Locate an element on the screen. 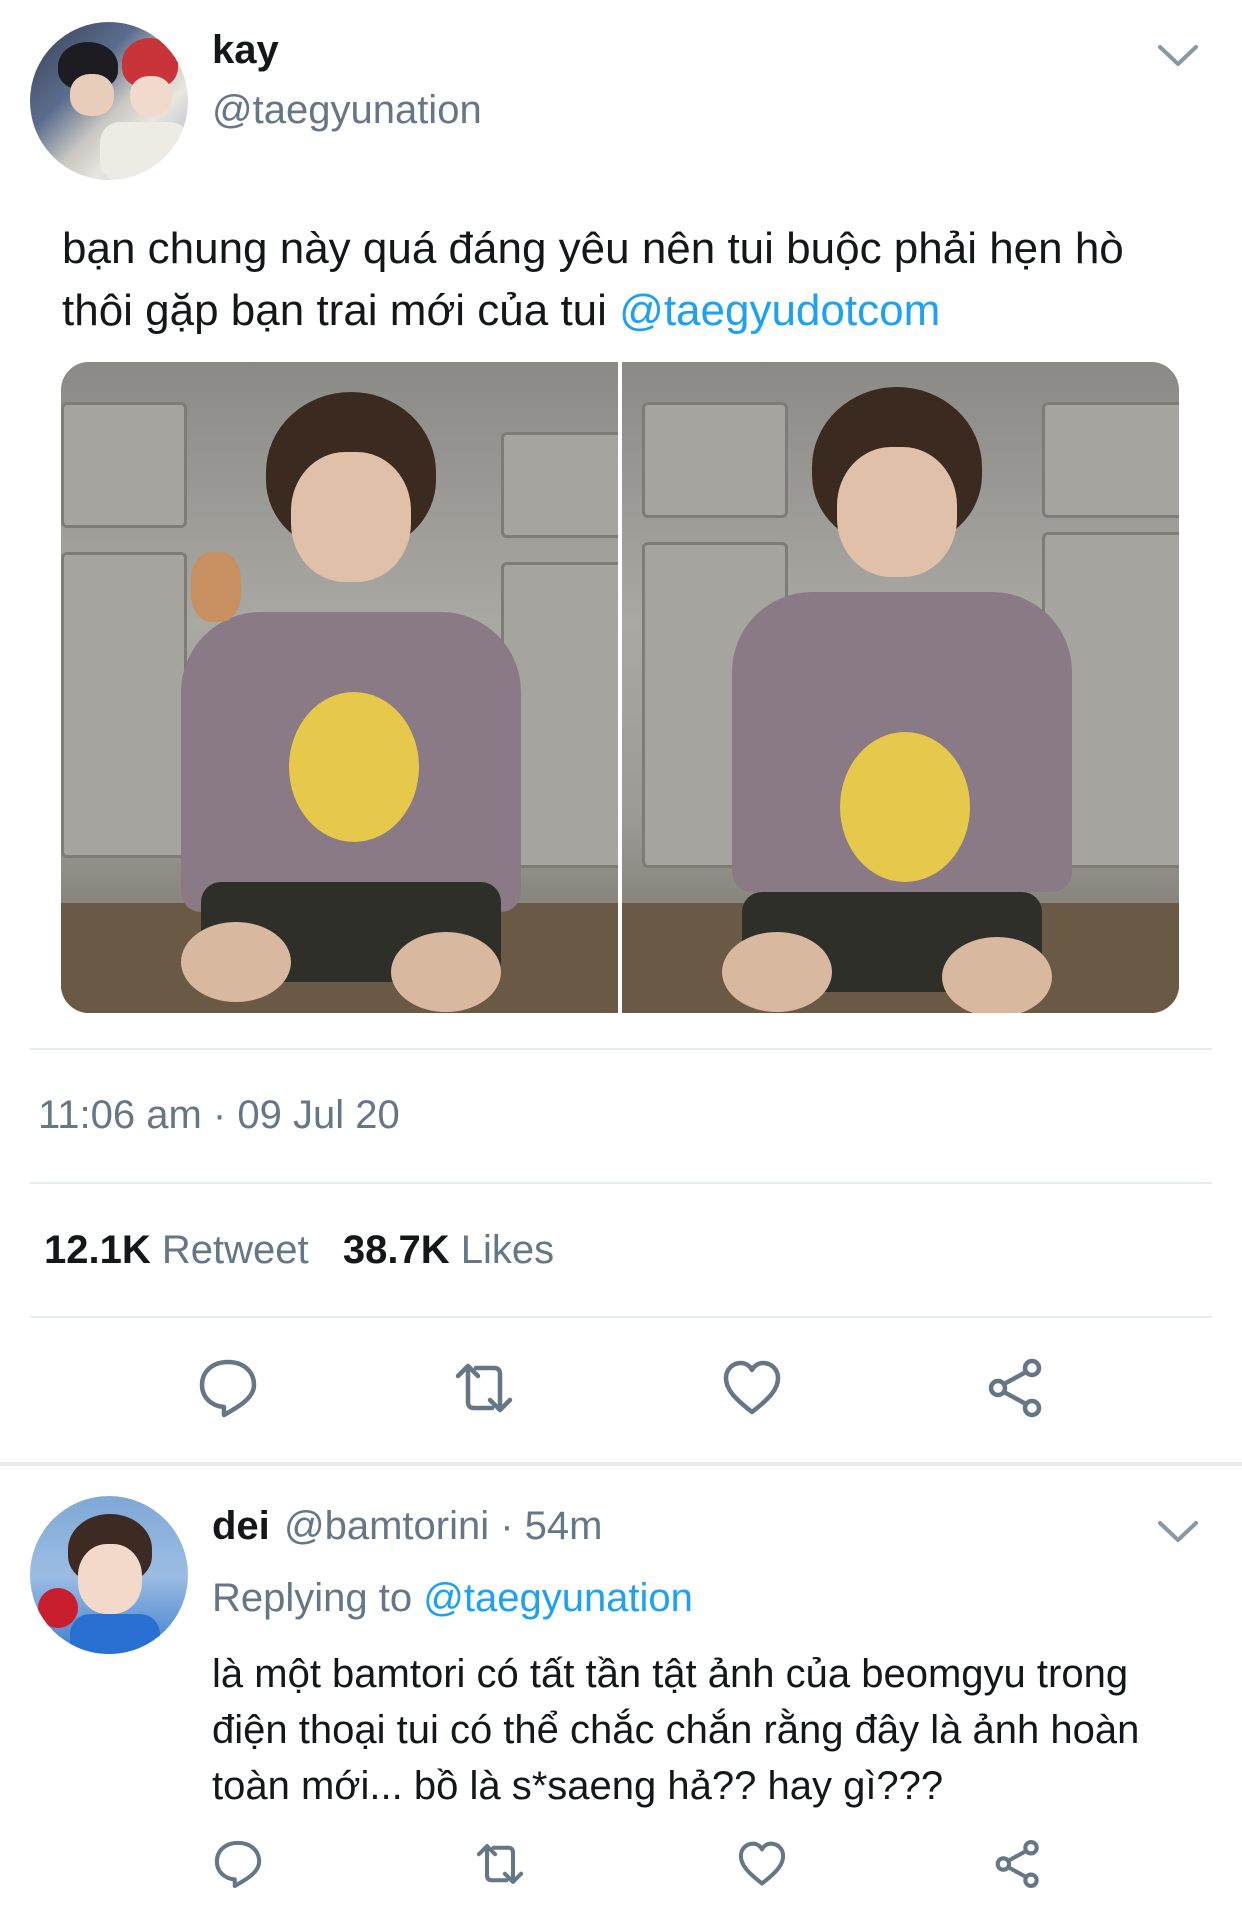  replying-to: Replying to @taegyunation is located at coordinates (452, 1598).